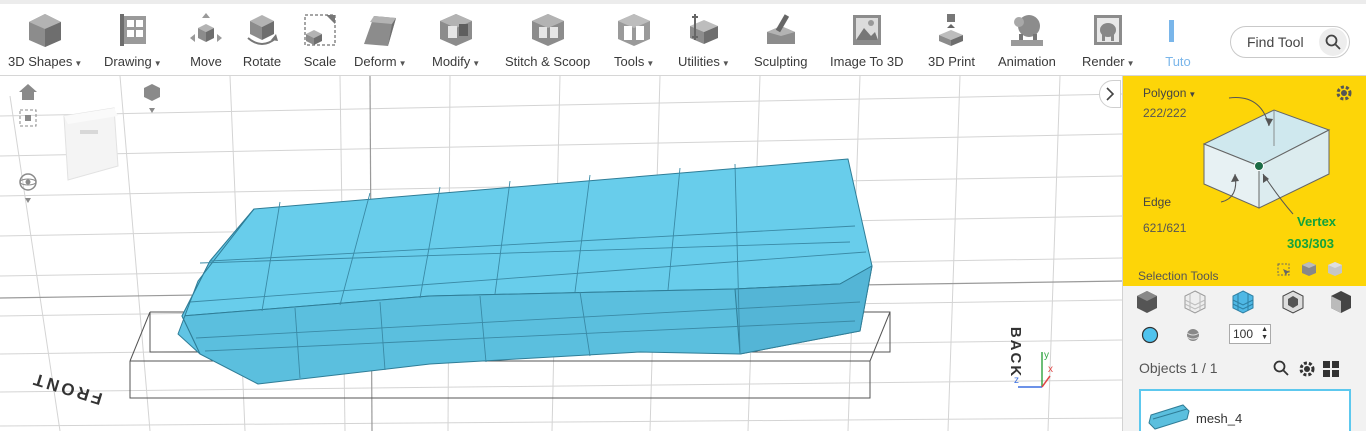 The image size is (1366, 431). I want to click on tool-move: Move, so click(206, 43).